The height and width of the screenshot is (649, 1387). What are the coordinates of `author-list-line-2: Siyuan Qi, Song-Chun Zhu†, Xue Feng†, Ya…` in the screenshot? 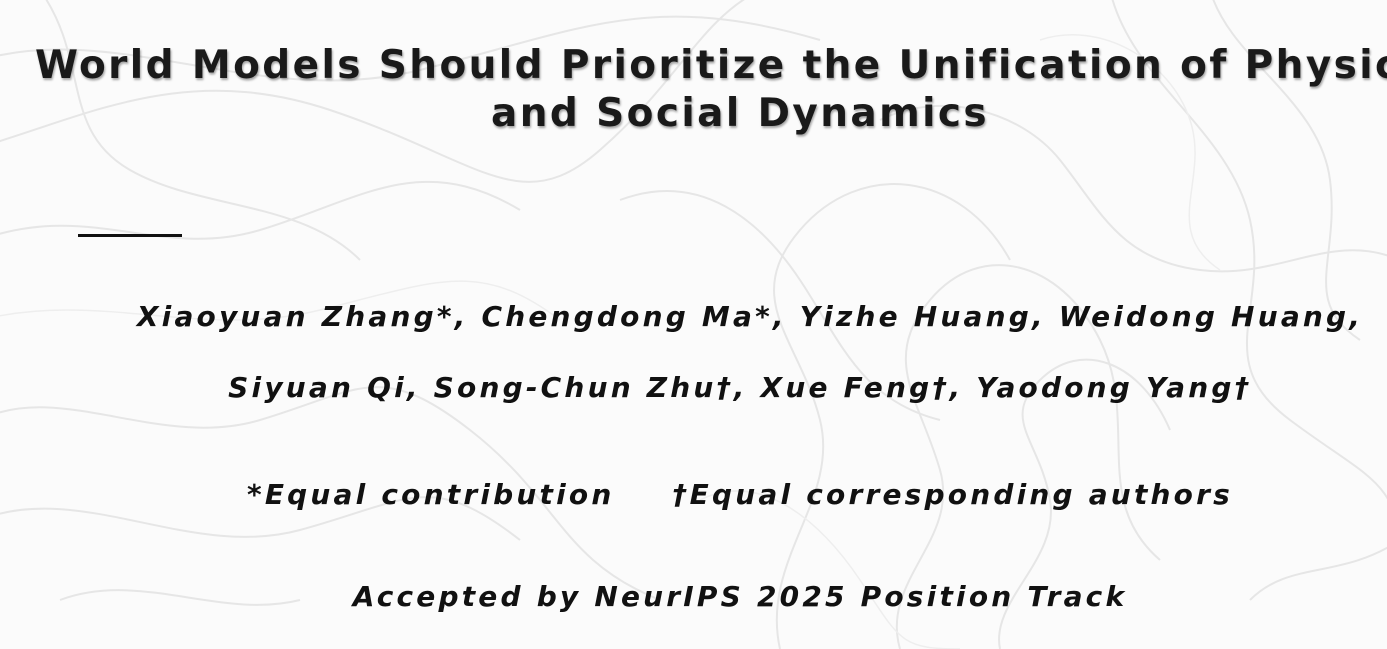 It's located at (740, 387).